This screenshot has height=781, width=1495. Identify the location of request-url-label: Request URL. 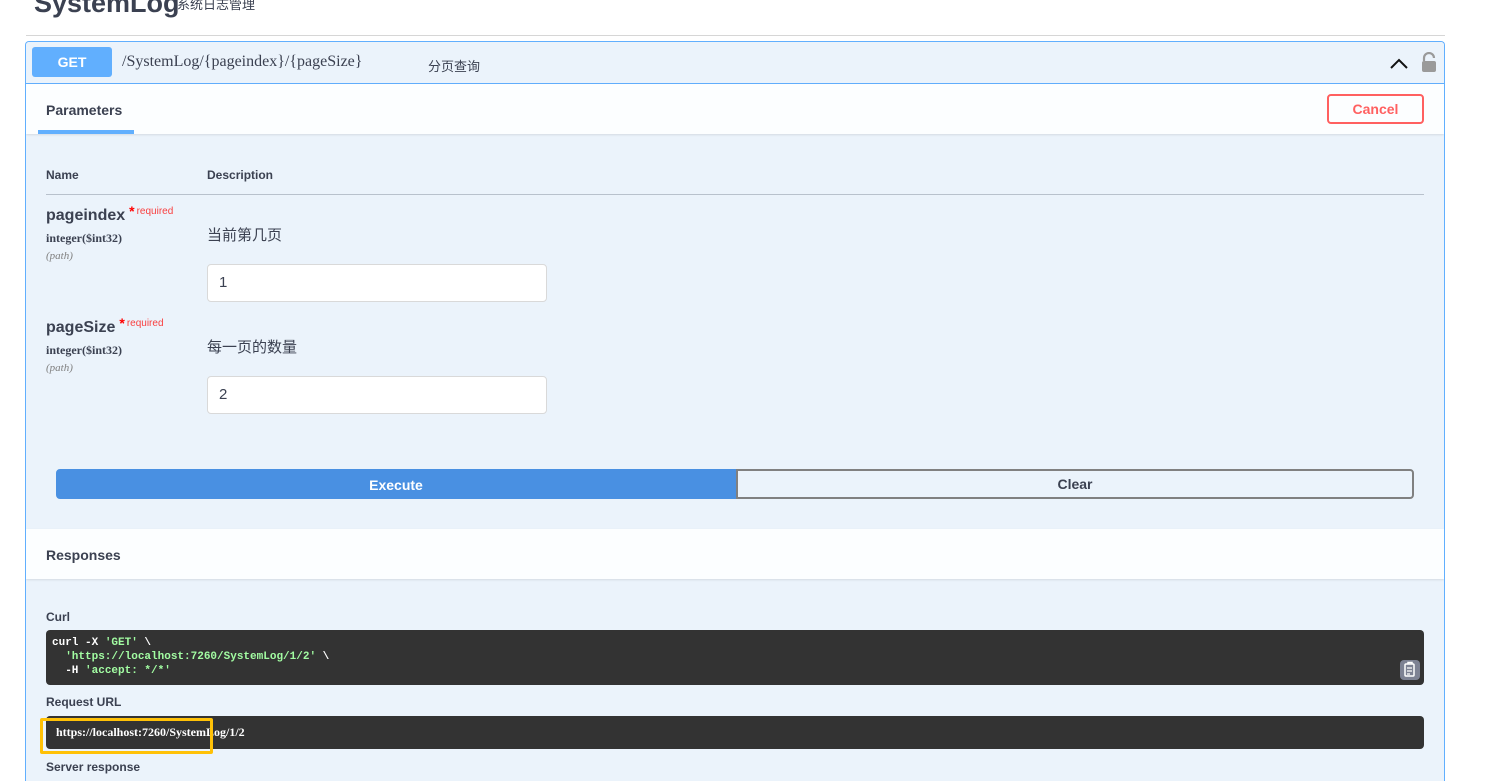
(84, 702).